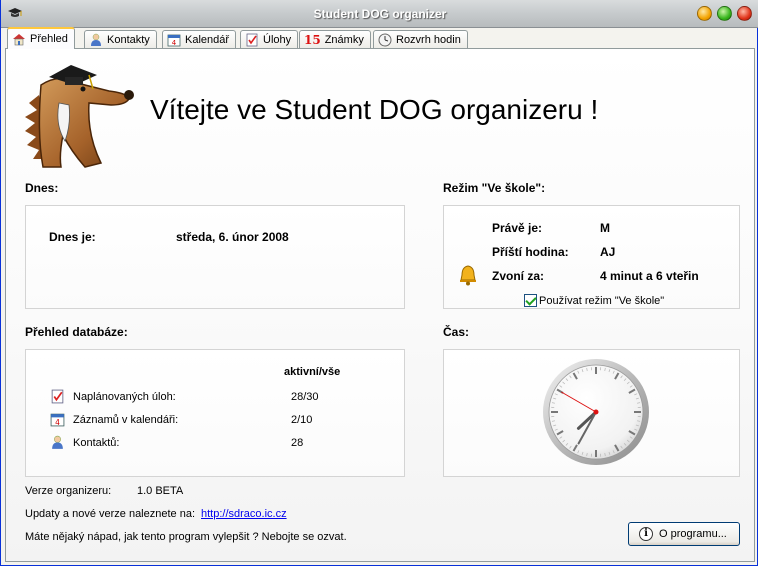 Image resolution: width=758 pixels, height=566 pixels. What do you see at coordinates (96, 443) in the screenshot?
I see `database-row-label: Kontaktů:` at bounding box center [96, 443].